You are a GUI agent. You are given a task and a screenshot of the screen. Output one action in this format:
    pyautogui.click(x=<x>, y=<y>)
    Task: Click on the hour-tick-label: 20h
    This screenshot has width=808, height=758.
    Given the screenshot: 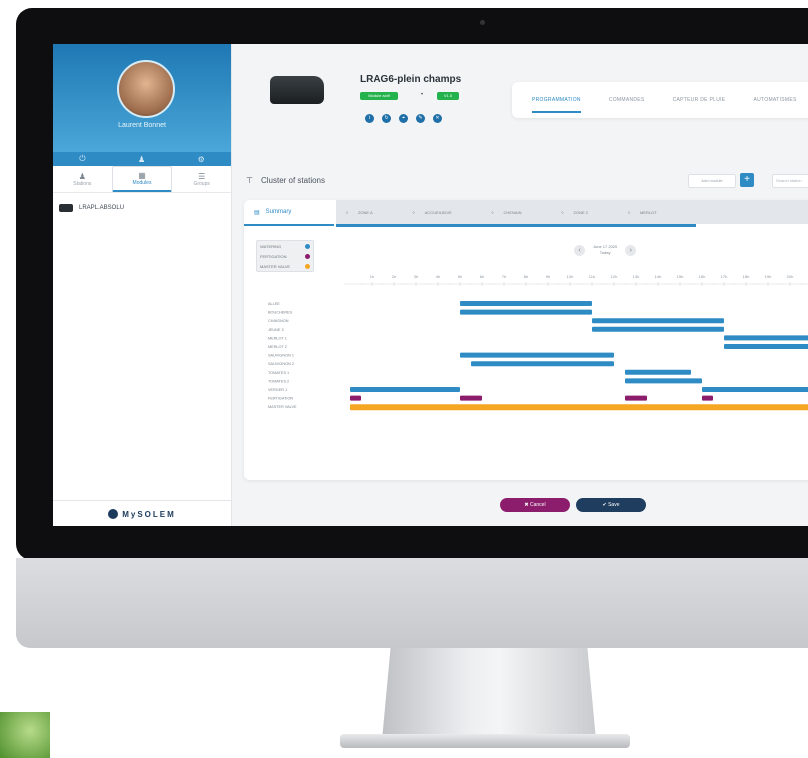 What is the action you would take?
    pyautogui.click(x=790, y=276)
    